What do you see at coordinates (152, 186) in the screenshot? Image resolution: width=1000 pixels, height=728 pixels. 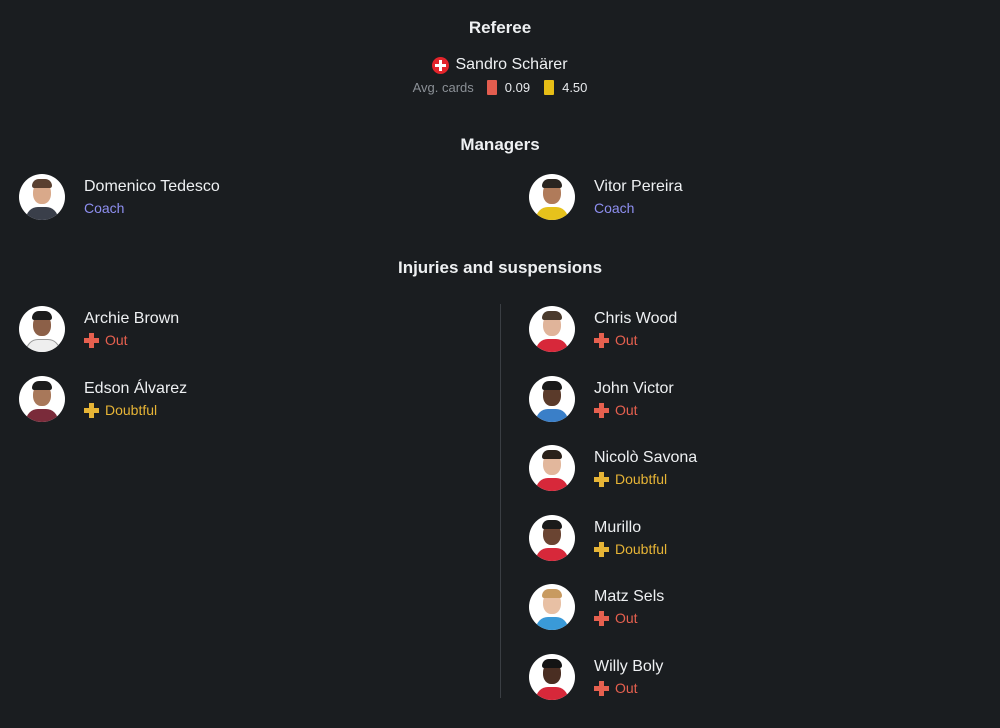 I see `manager-name: Domenico Tedesco` at bounding box center [152, 186].